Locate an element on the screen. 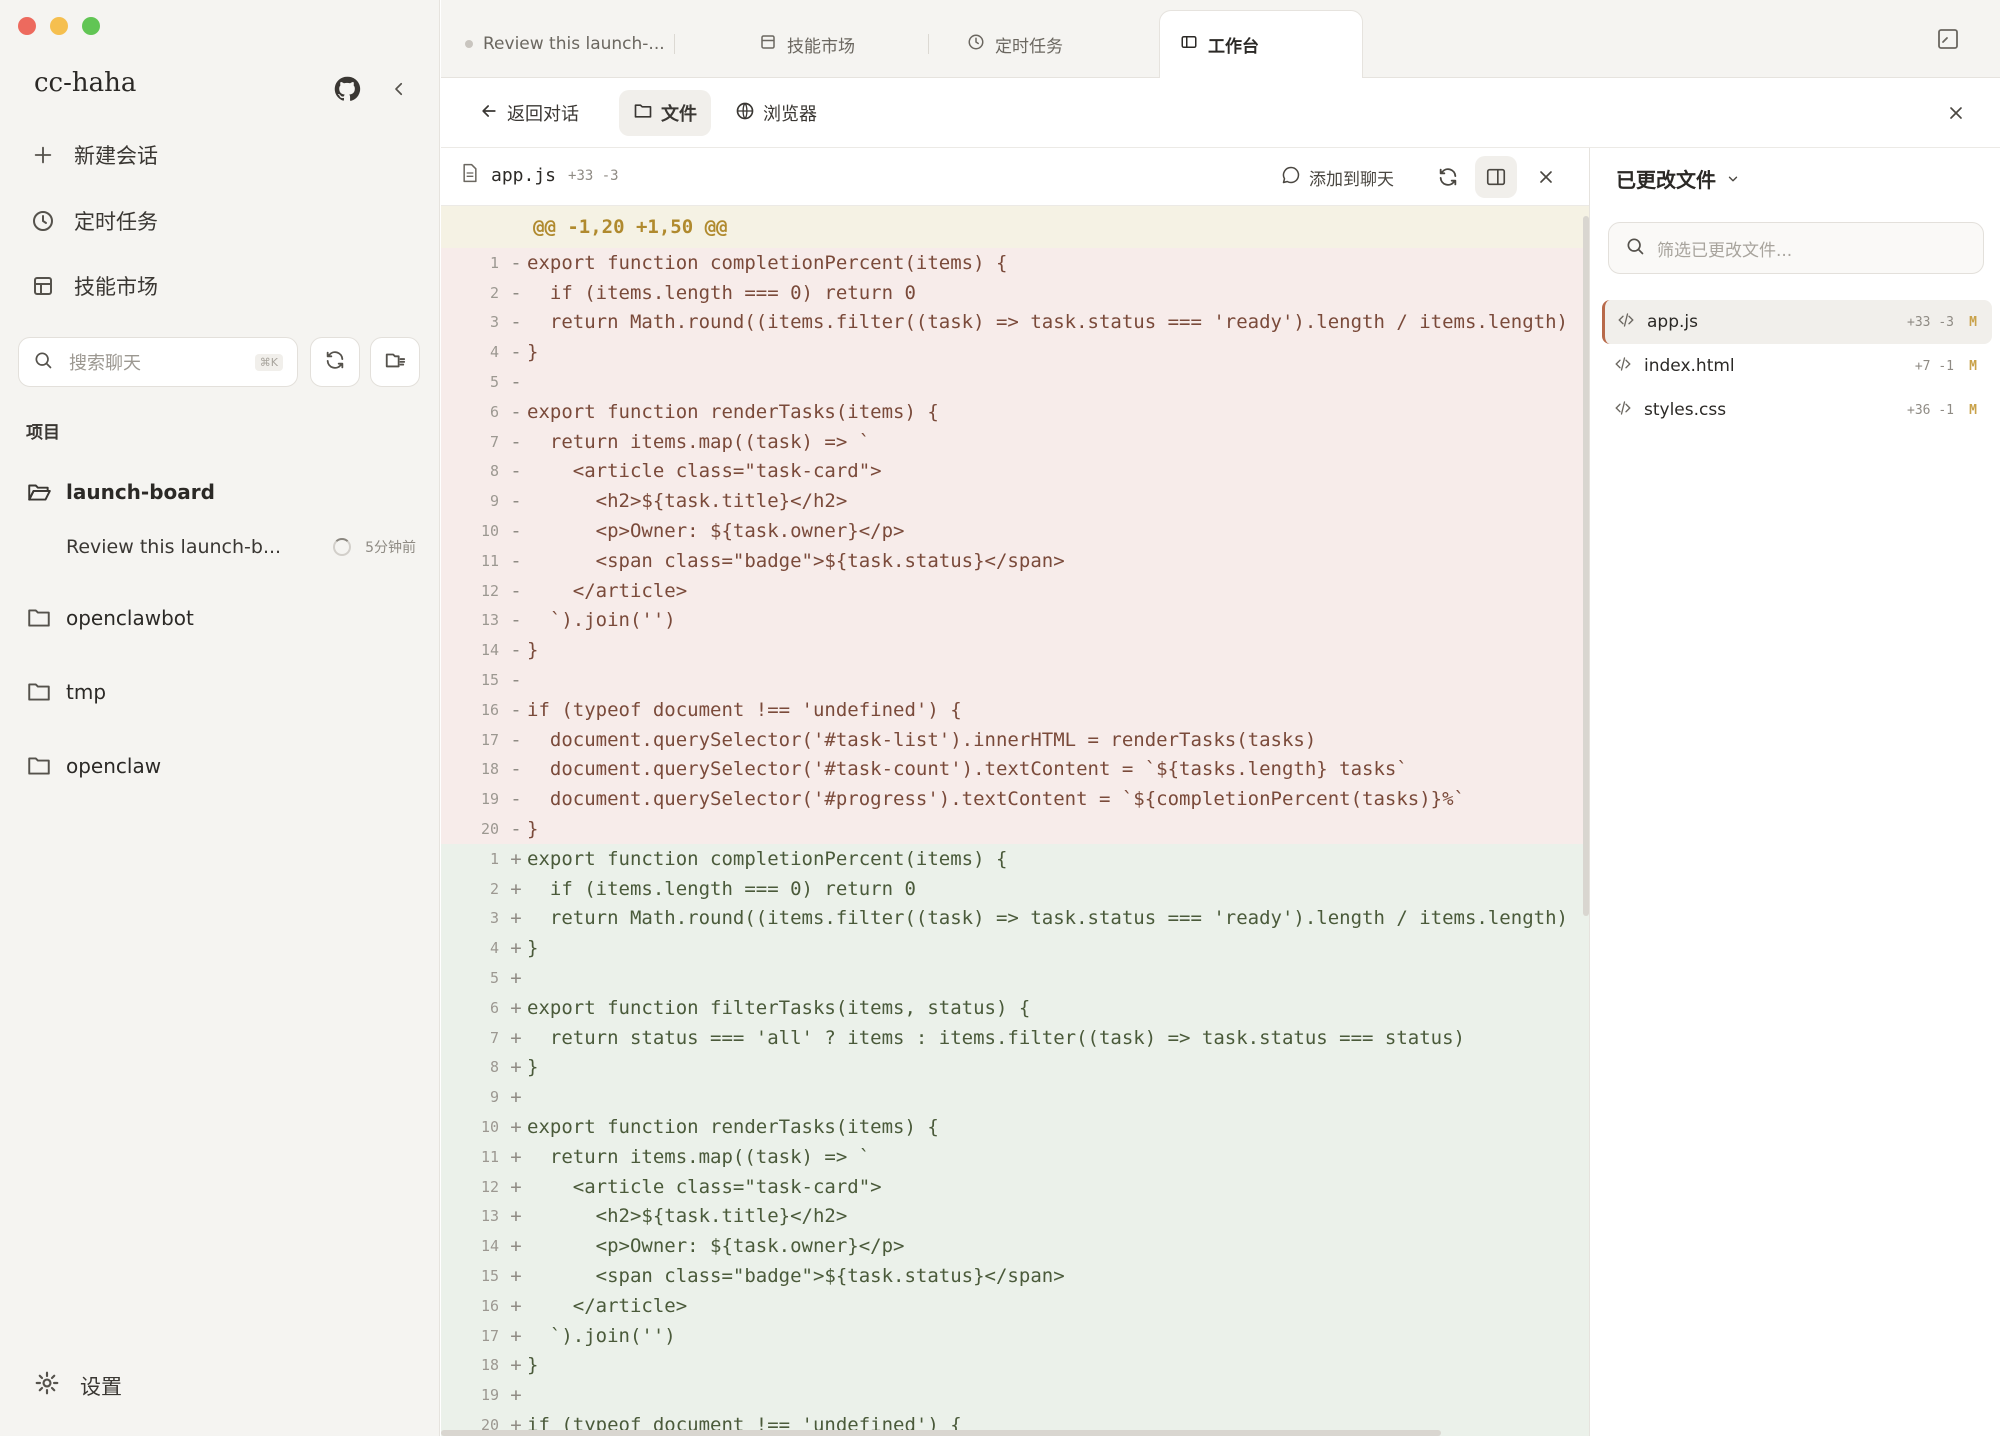 The width and height of the screenshot is (2000, 1436). files-tab-button: 文件 is located at coordinates (665, 113).